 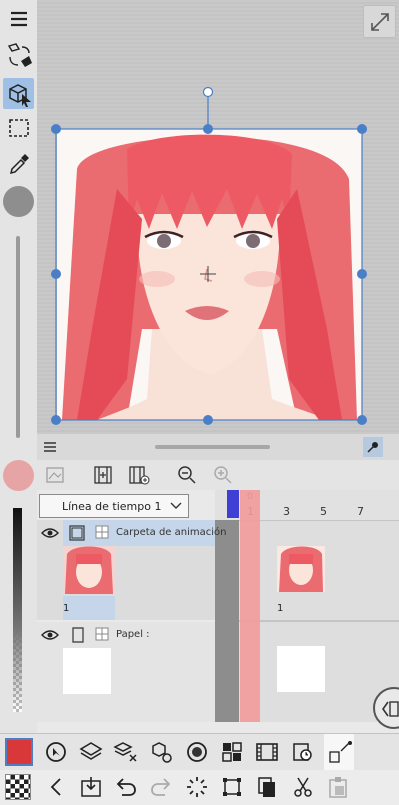 What do you see at coordinates (301, 669) in the screenshot?
I see `paper-cel-thumbnail` at bounding box center [301, 669].